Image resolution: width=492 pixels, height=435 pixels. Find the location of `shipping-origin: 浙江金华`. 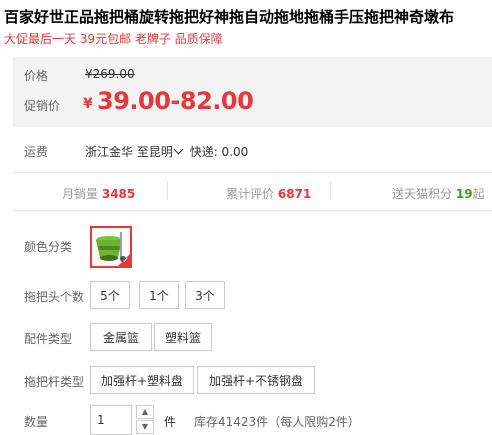

shipping-origin: 浙江金华 is located at coordinates (109, 152).